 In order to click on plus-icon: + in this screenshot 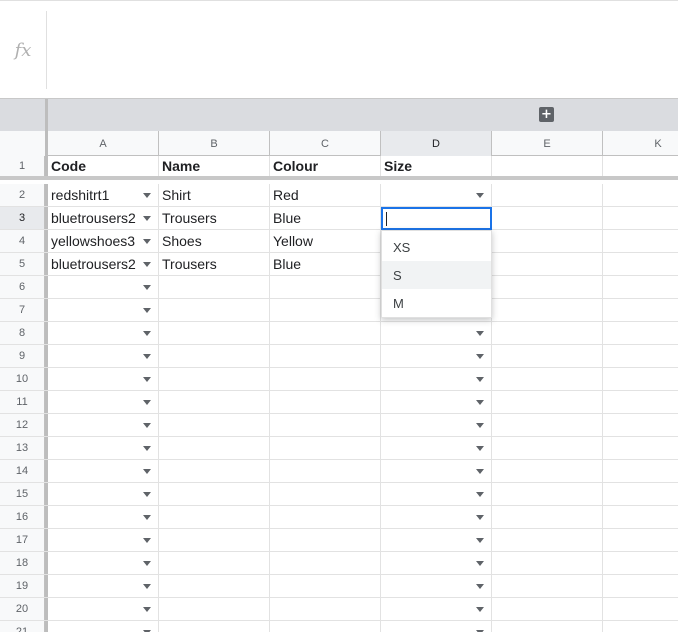, I will do `click(546, 114)`.